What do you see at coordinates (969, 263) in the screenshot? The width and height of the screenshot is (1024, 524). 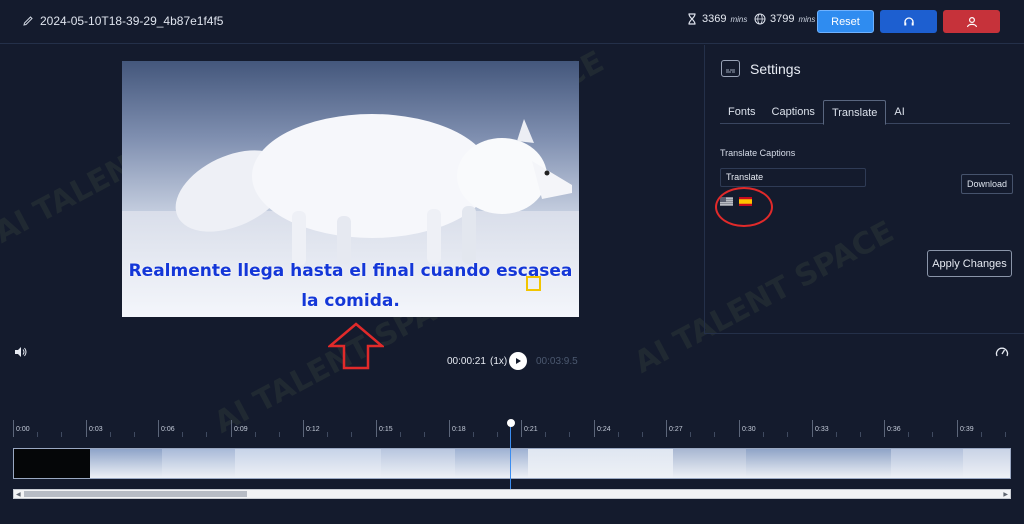 I see `apply-changes-button: Apply Changes` at bounding box center [969, 263].